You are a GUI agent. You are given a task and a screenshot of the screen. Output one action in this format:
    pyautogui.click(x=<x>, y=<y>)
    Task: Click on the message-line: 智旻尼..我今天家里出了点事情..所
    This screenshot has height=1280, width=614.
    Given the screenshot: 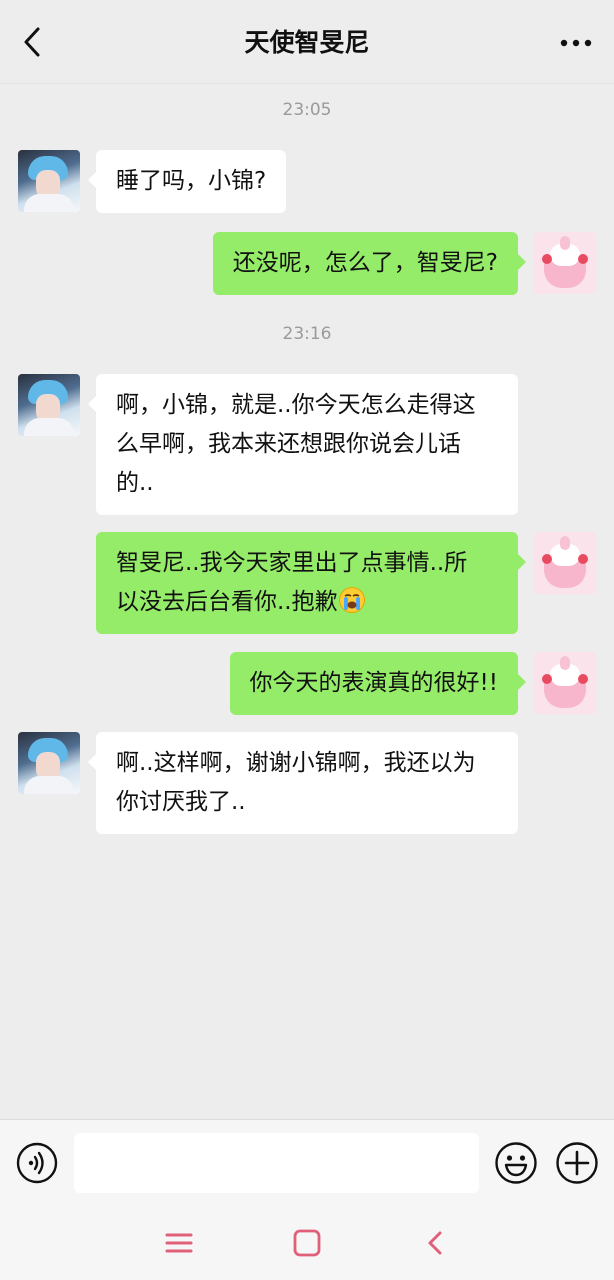 What is the action you would take?
    pyautogui.click(x=292, y=563)
    